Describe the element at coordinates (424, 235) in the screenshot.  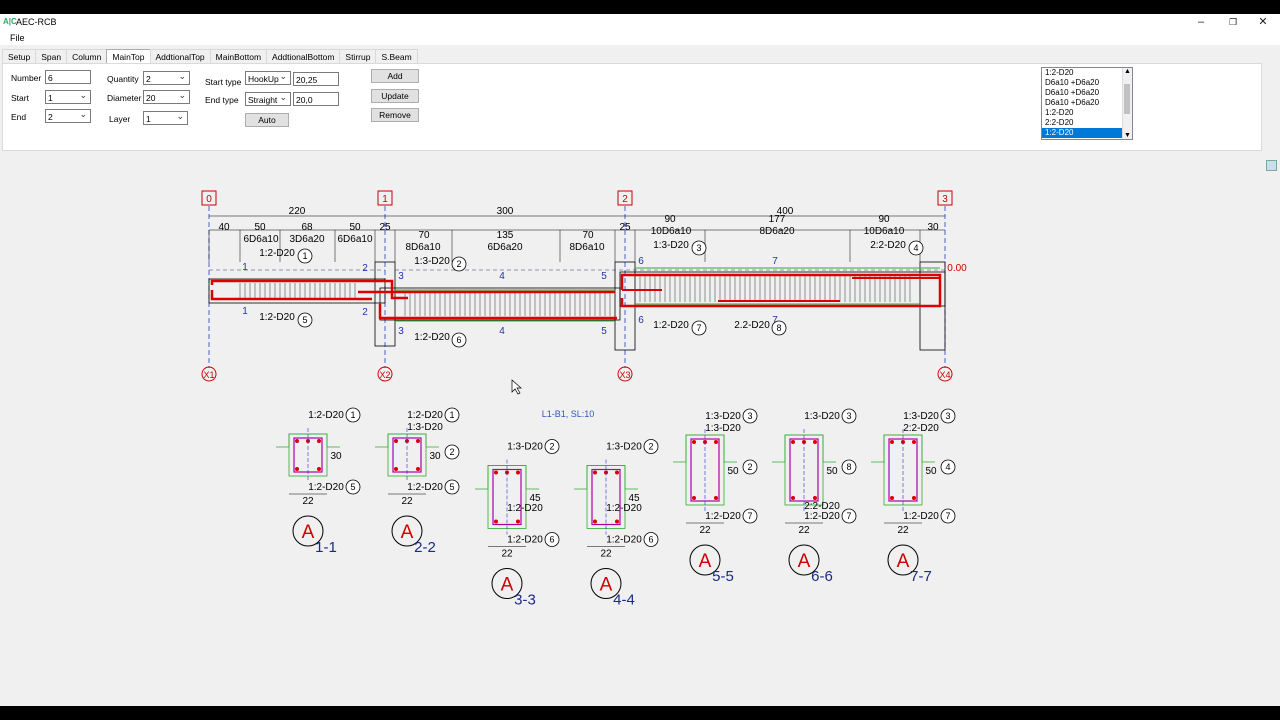
I see `sub-dim: 70` at that location.